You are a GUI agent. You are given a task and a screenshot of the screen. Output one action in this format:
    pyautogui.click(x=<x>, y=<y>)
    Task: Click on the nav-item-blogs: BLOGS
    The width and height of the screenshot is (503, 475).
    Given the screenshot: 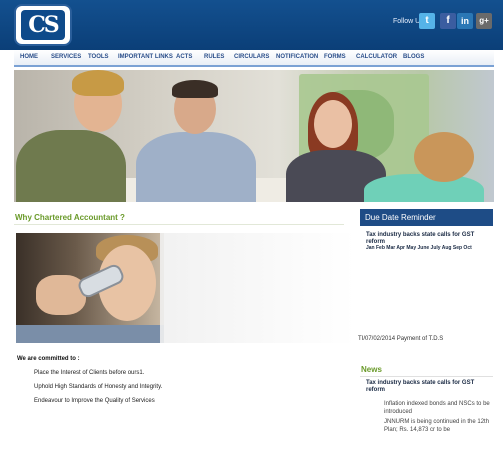 What is the action you would take?
    pyautogui.click(x=413, y=57)
    